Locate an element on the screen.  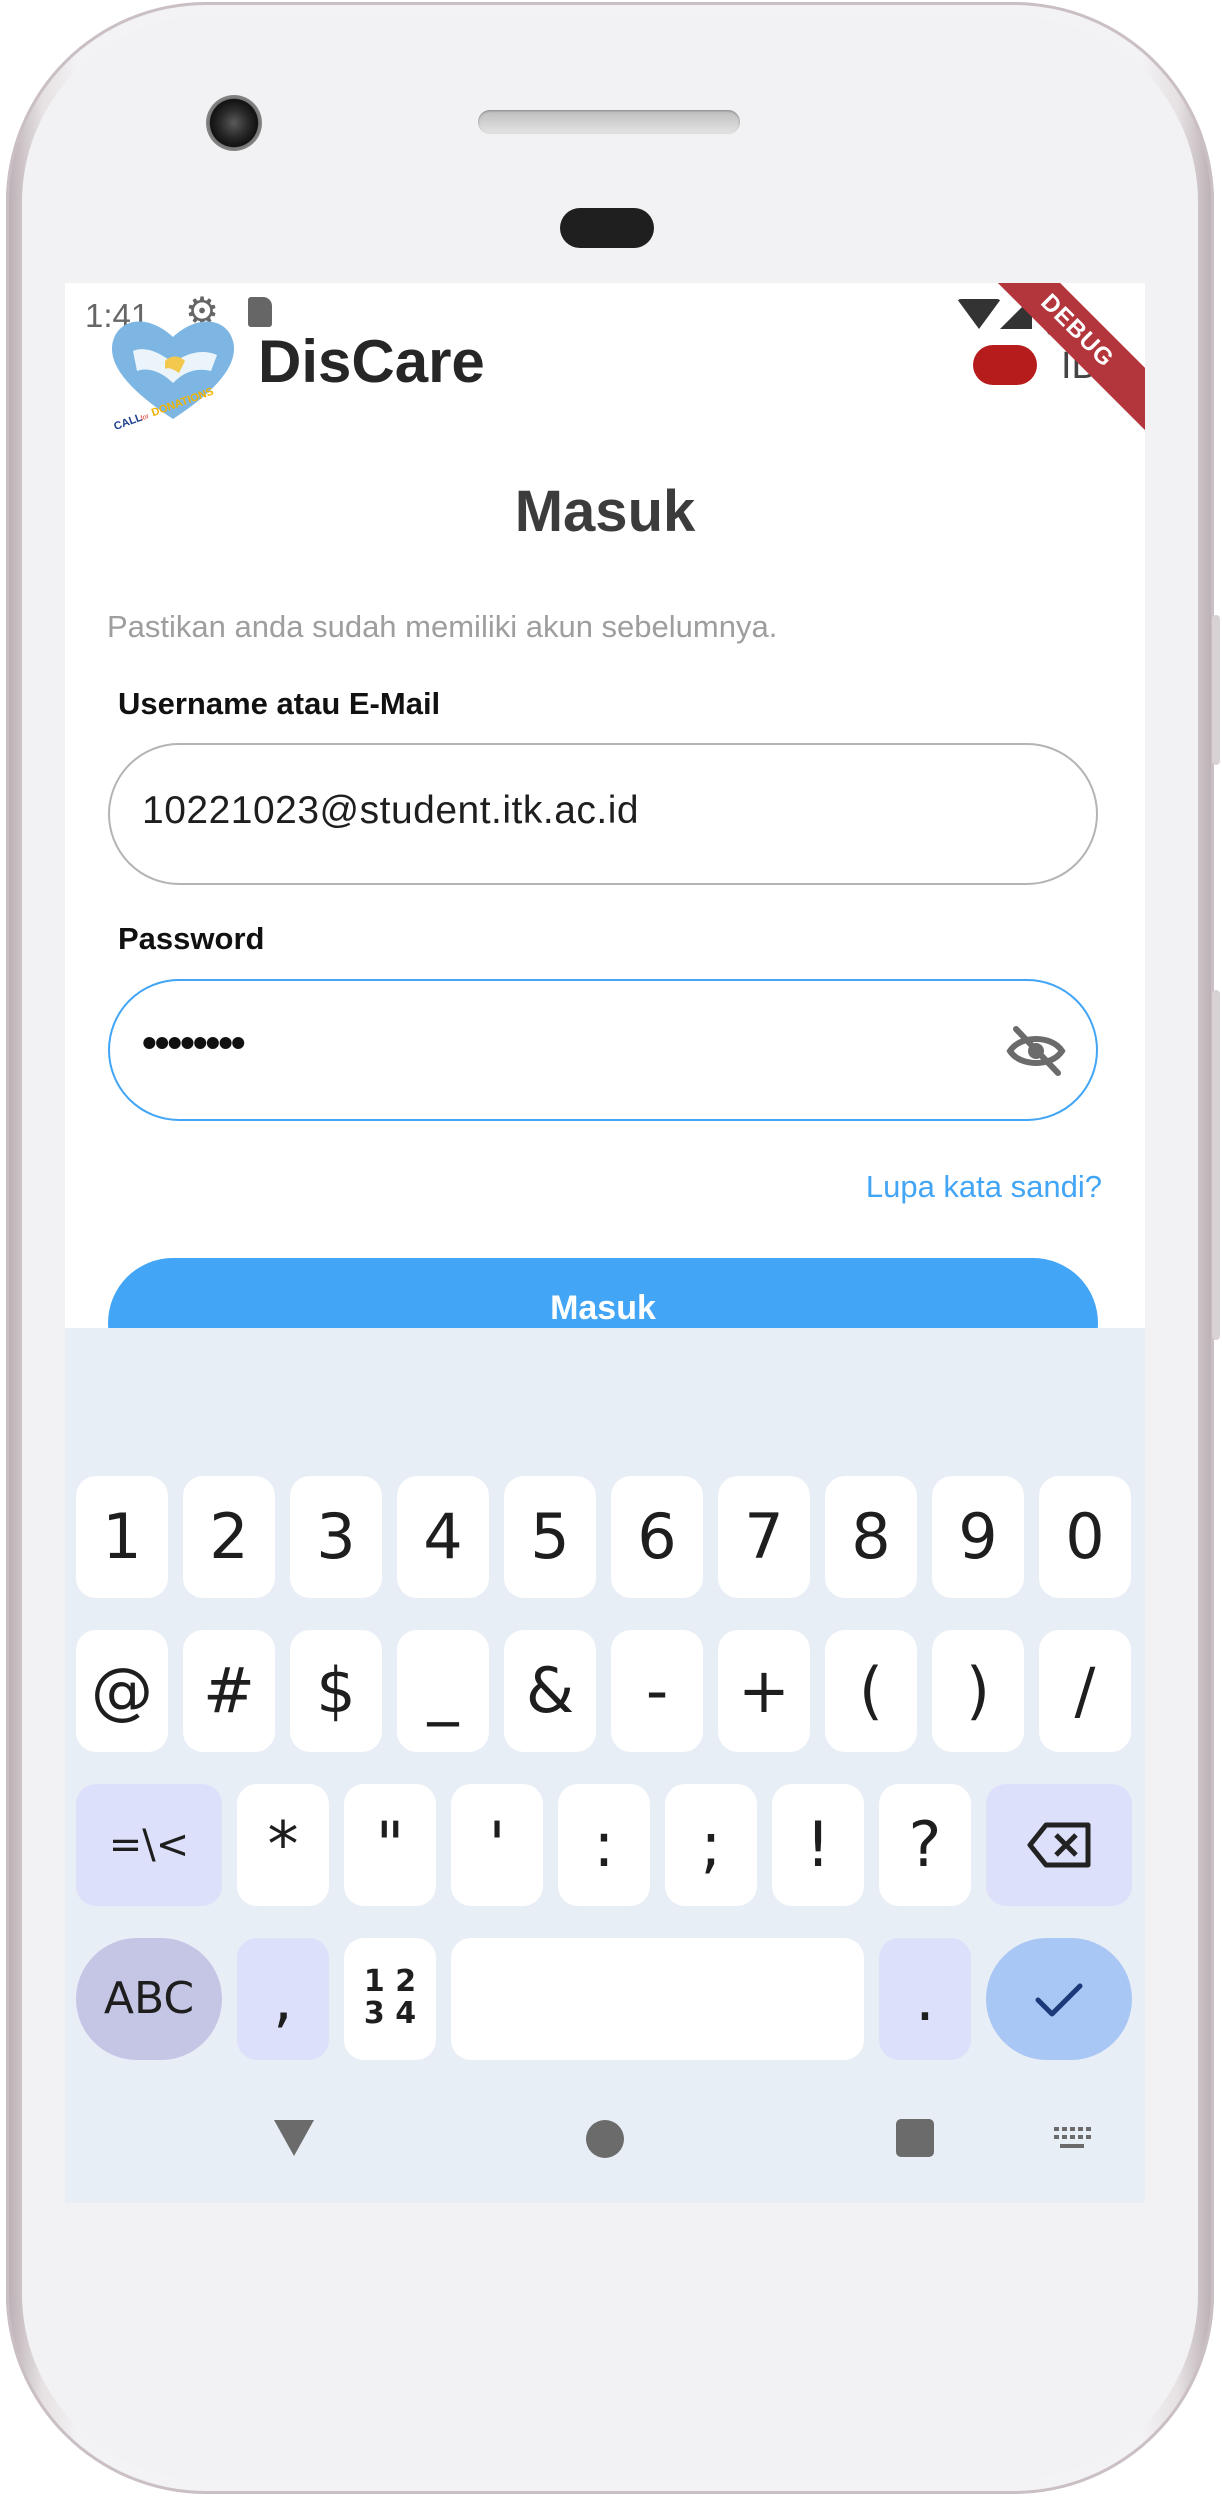
svg-text: for is located at coordinates (145, 418).